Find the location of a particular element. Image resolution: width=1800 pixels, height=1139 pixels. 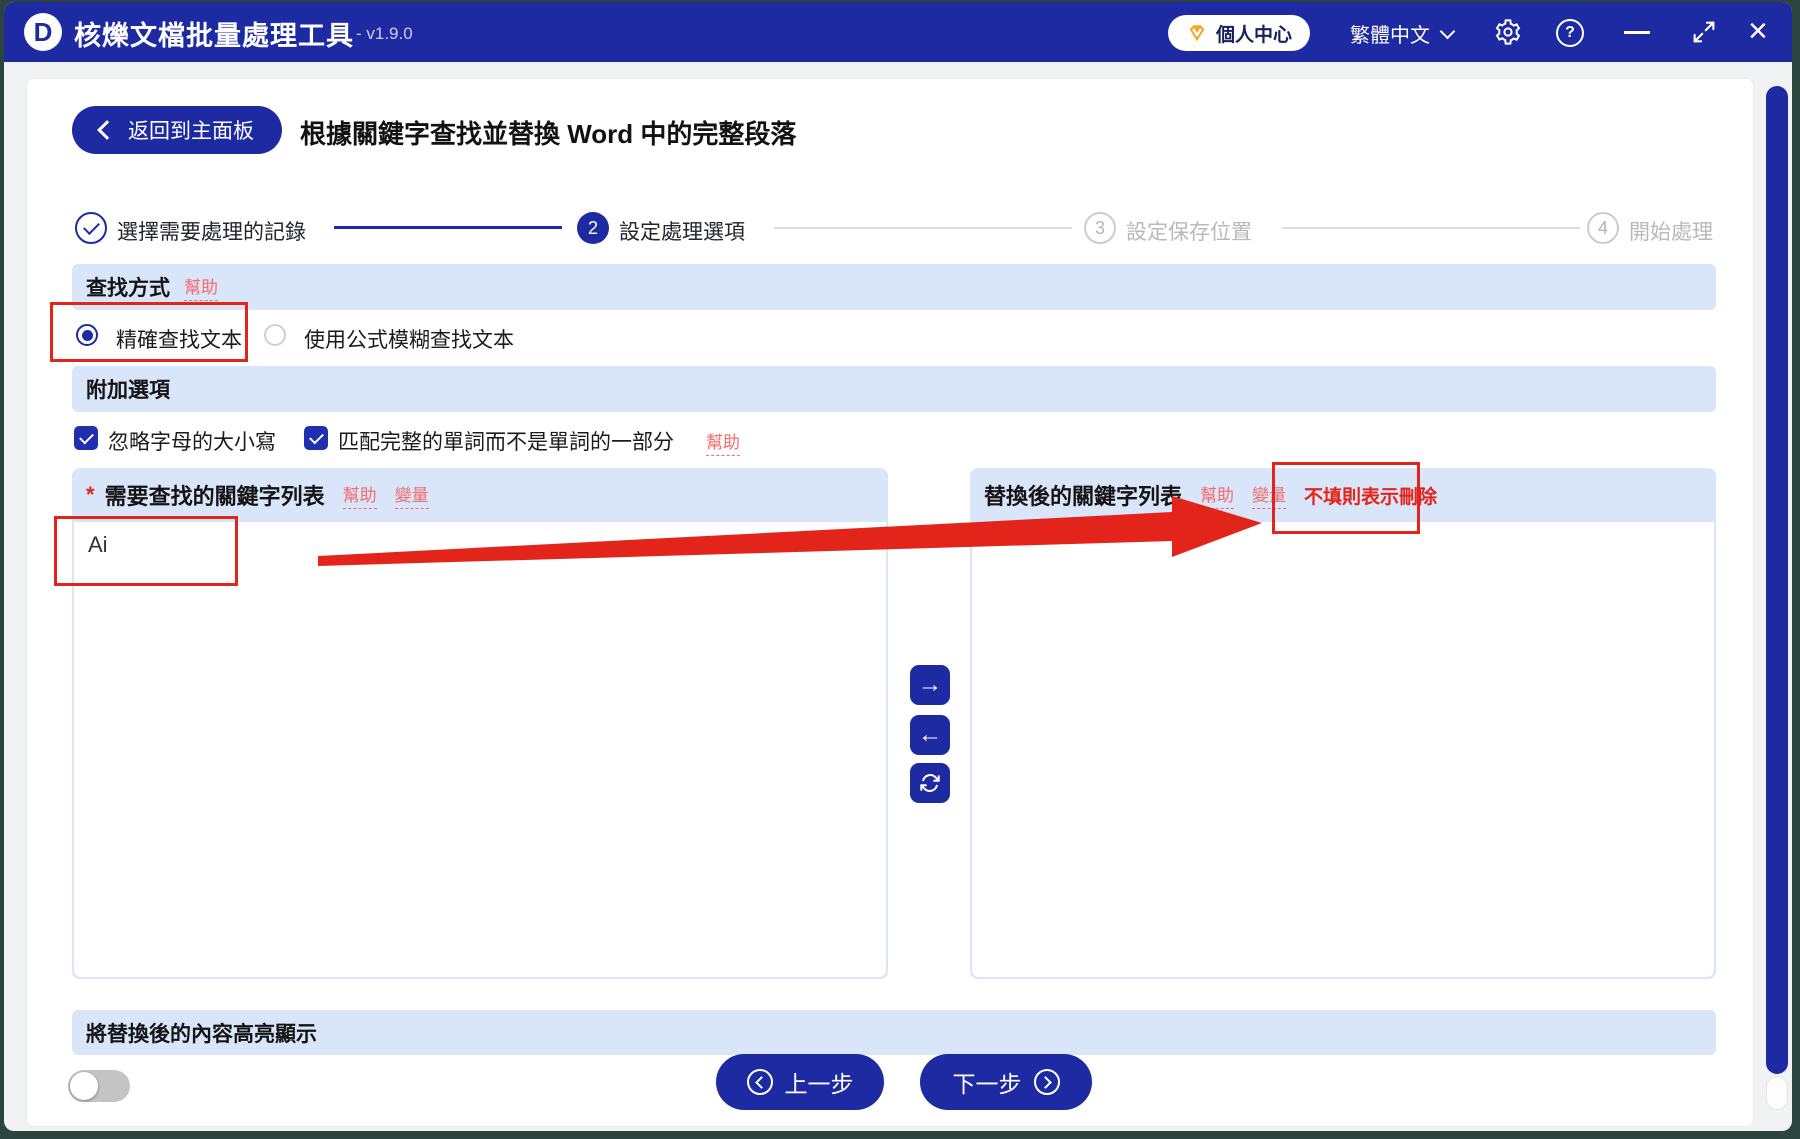

app-logo: D is located at coordinates (43, 32).